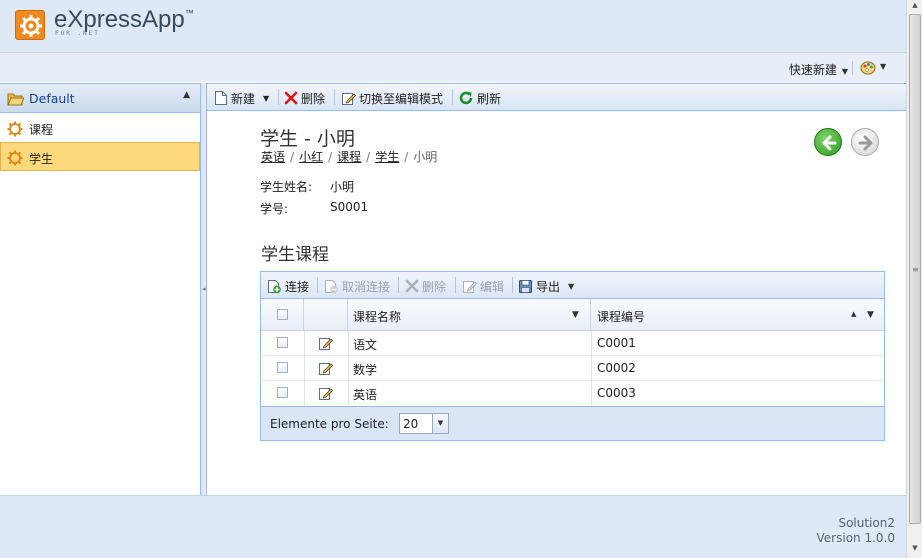 This screenshot has height=558, width=922. Describe the element at coordinates (616, 343) in the screenshot. I see `cell-course-code: C0001` at that location.